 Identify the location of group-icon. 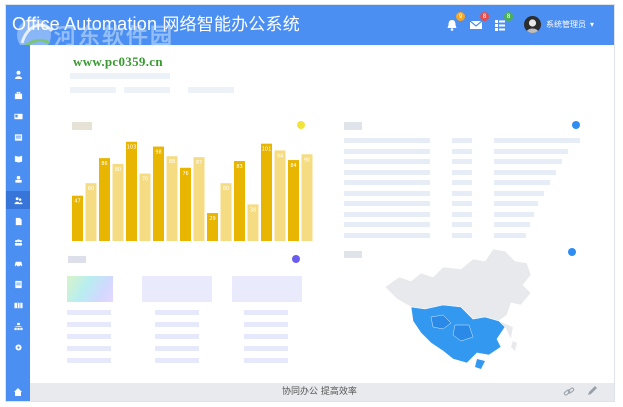
(18, 200).